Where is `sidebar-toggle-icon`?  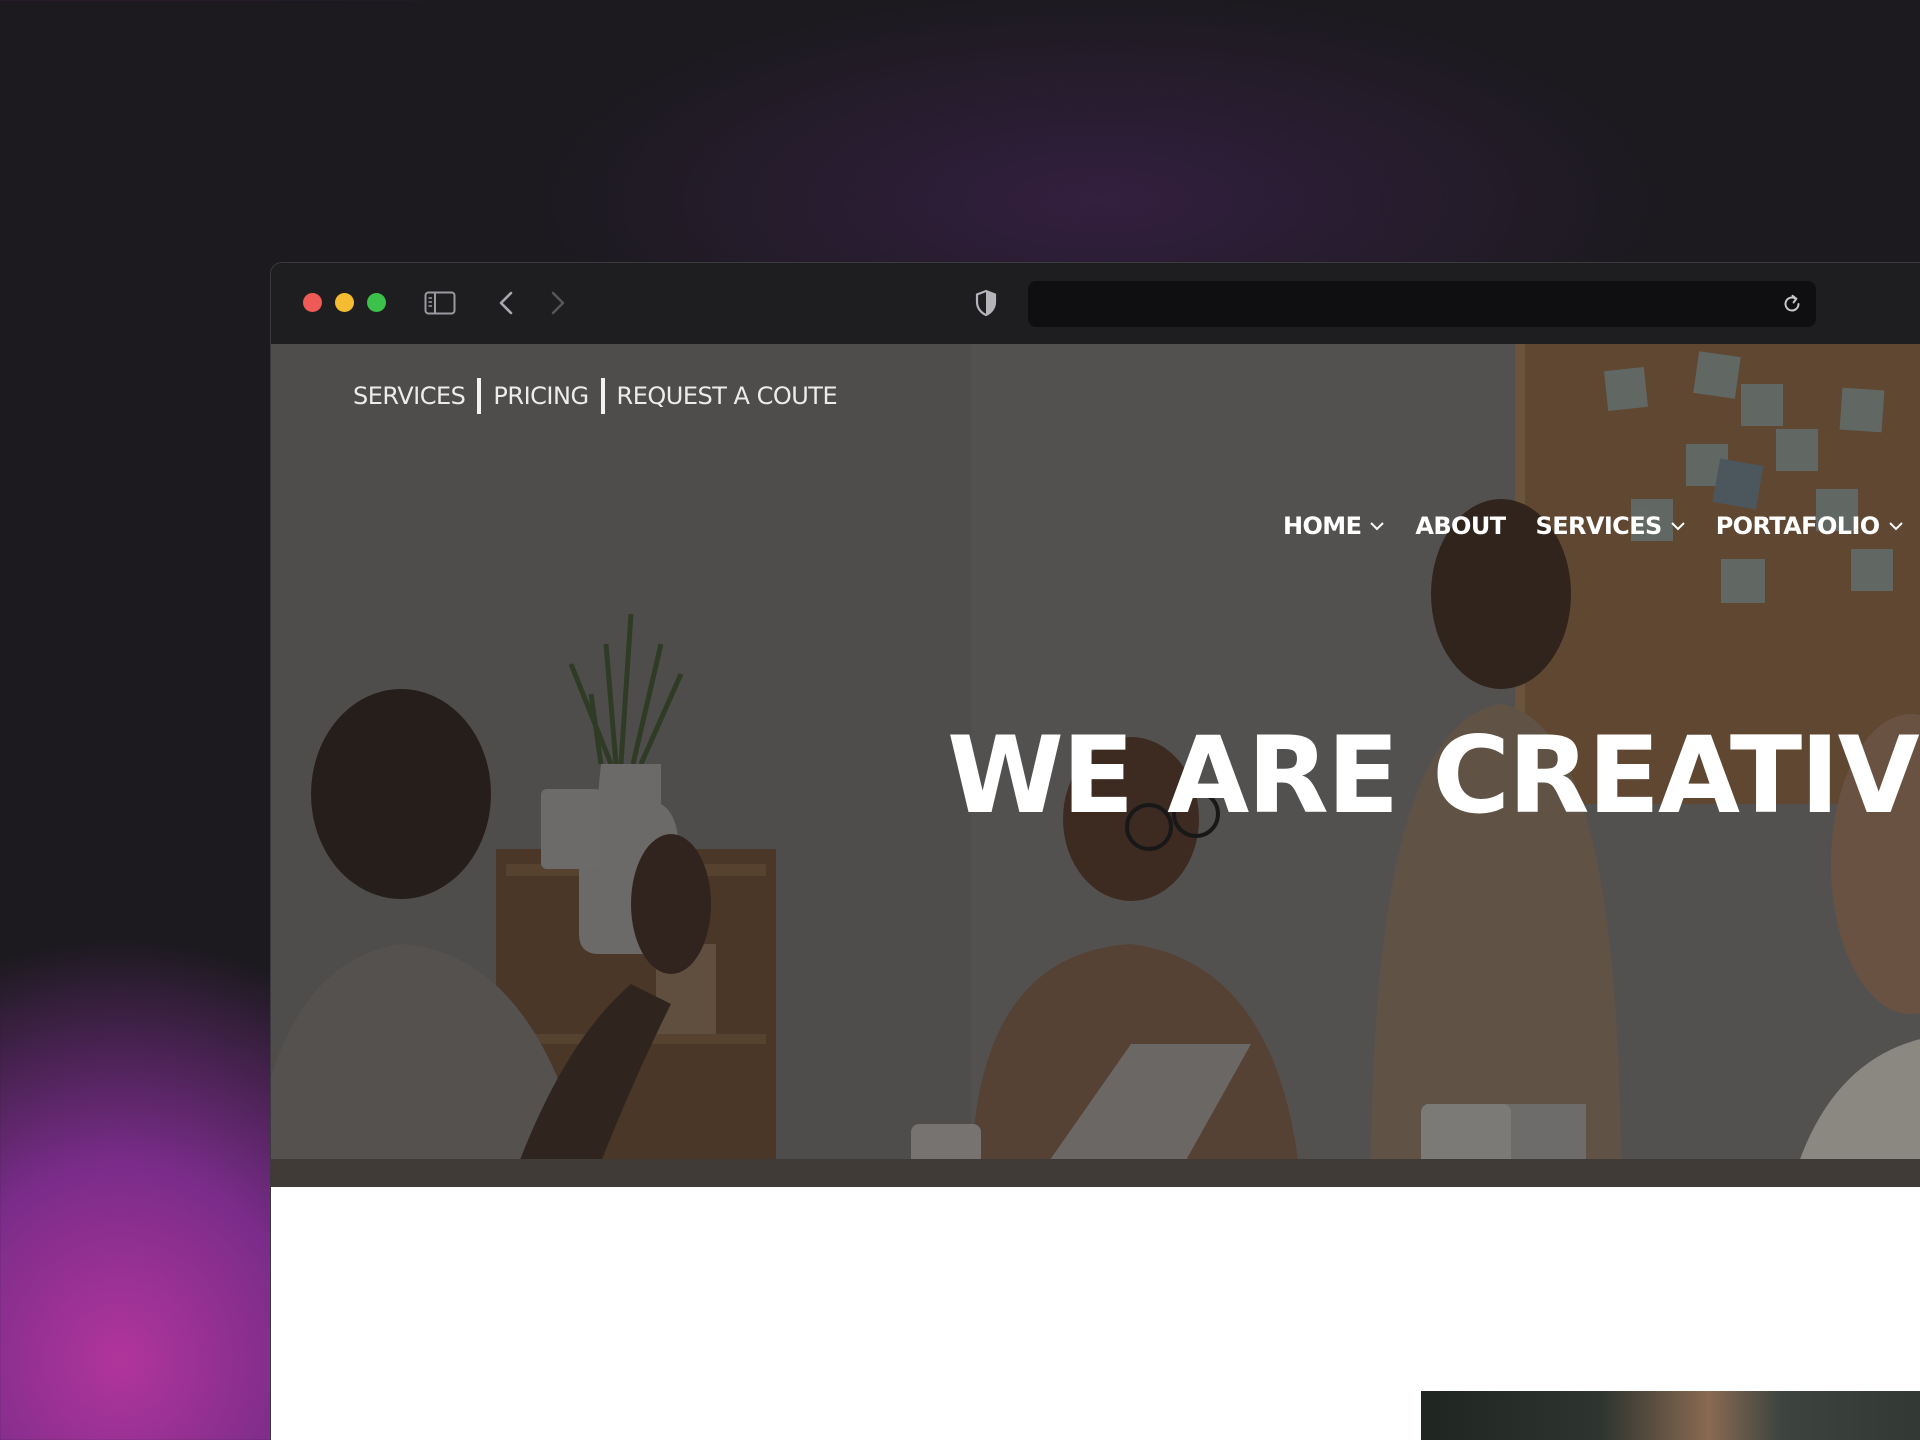 sidebar-toggle-icon is located at coordinates (440, 303).